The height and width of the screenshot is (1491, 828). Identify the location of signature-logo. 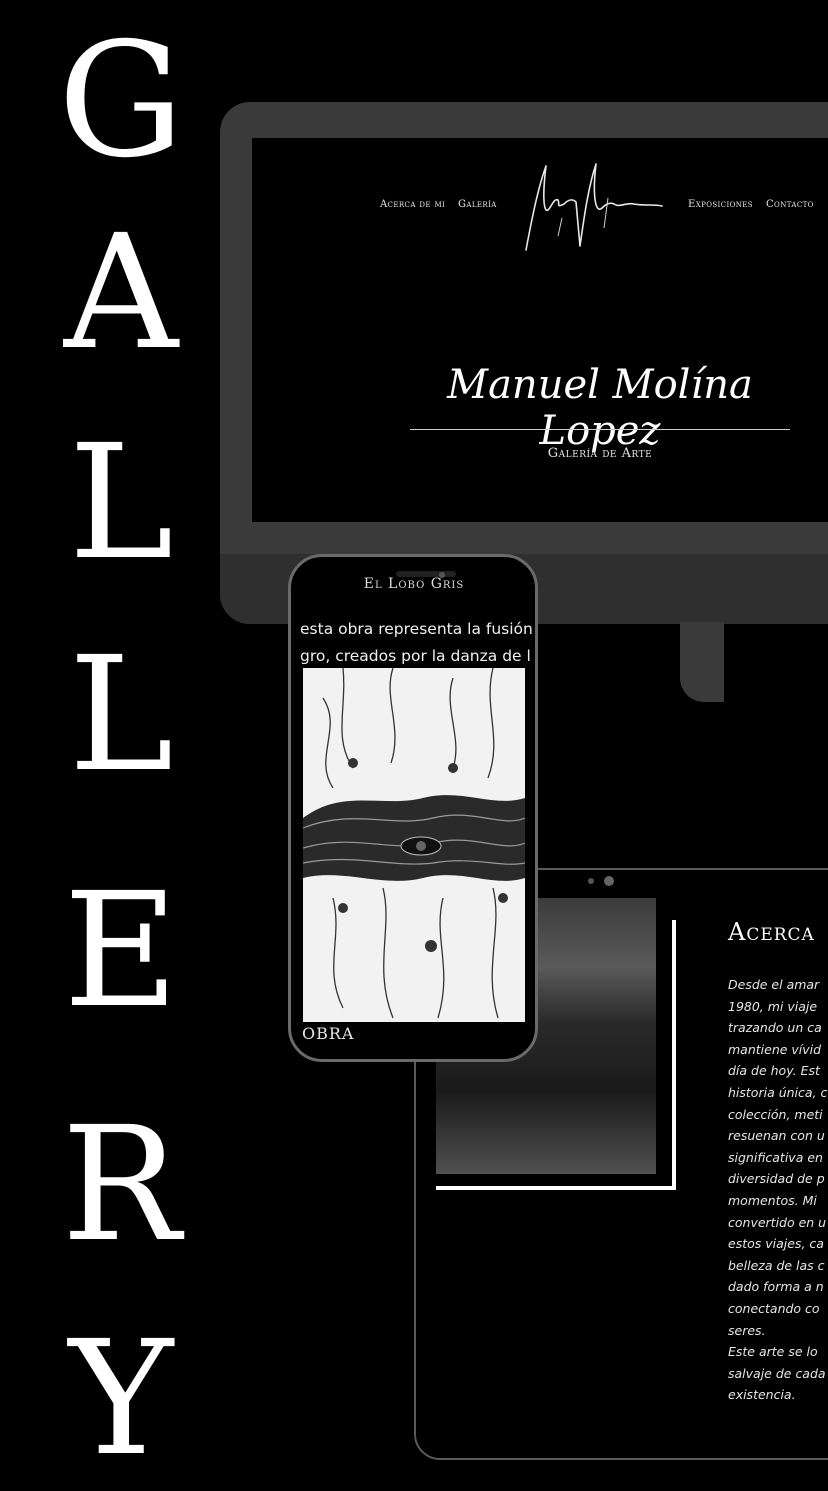
(593, 208).